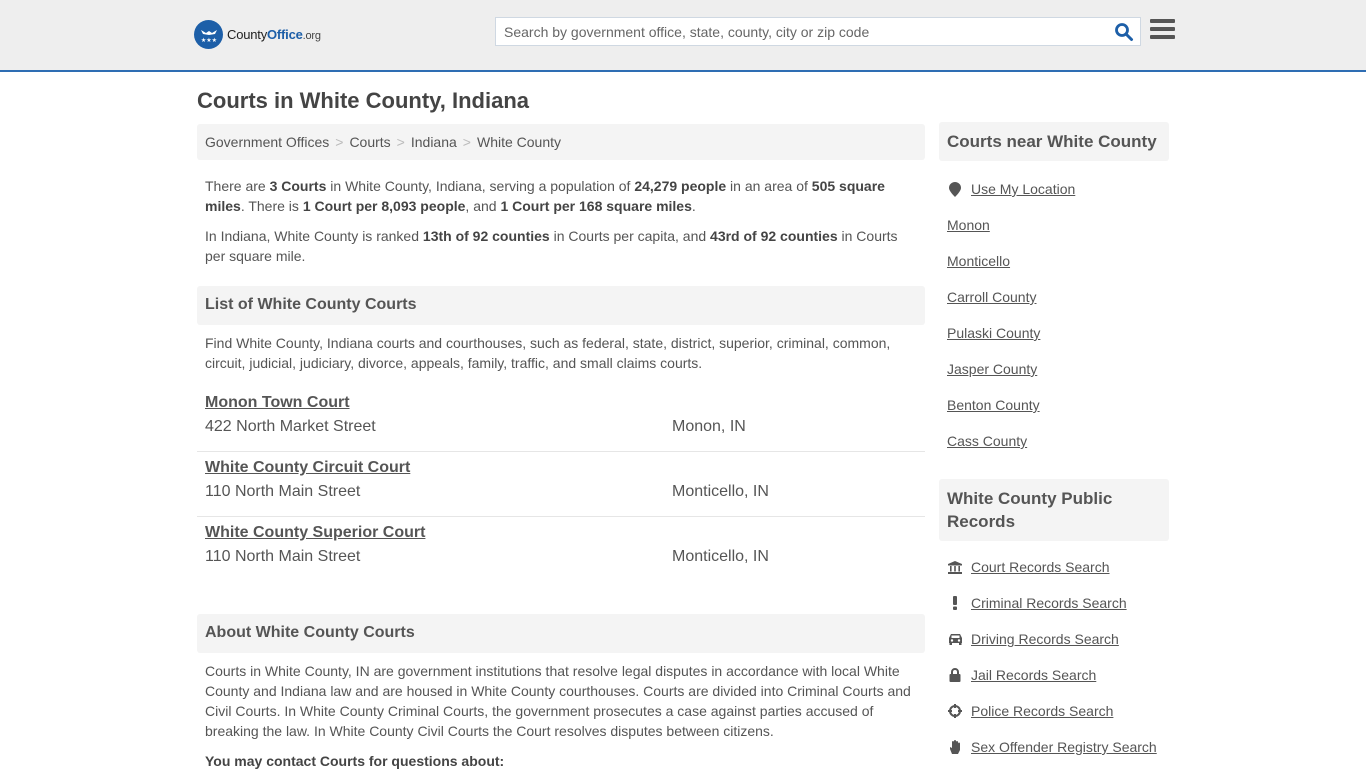  What do you see at coordinates (1054, 510) in the screenshot?
I see `public-records-heading: White County Public Records` at bounding box center [1054, 510].